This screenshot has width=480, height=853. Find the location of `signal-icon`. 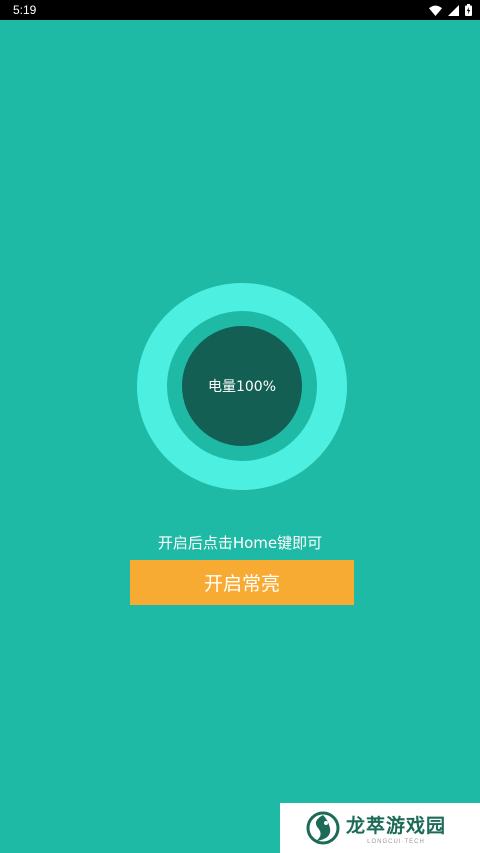

signal-icon is located at coordinates (453, 10).